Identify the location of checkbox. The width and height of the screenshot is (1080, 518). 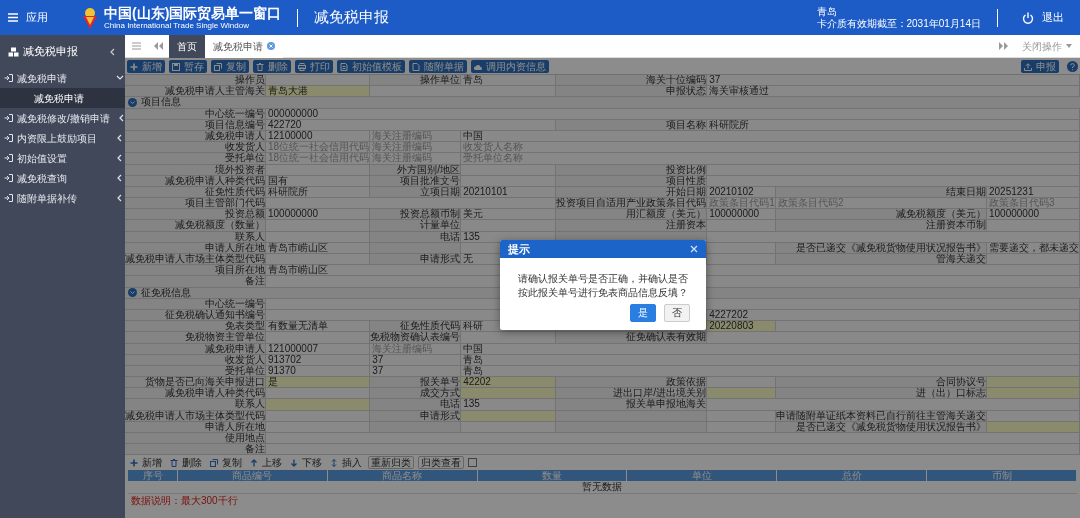
(472, 463).